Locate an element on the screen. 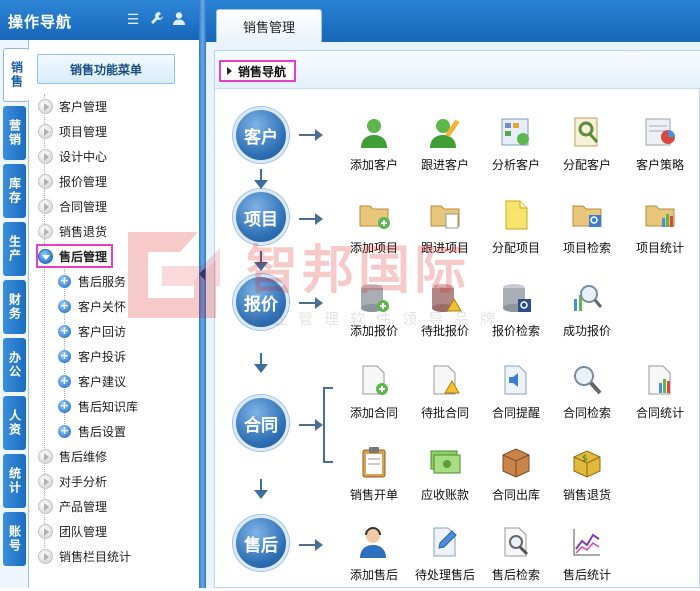  menu-item: 报价管理 is located at coordinates (72, 181).